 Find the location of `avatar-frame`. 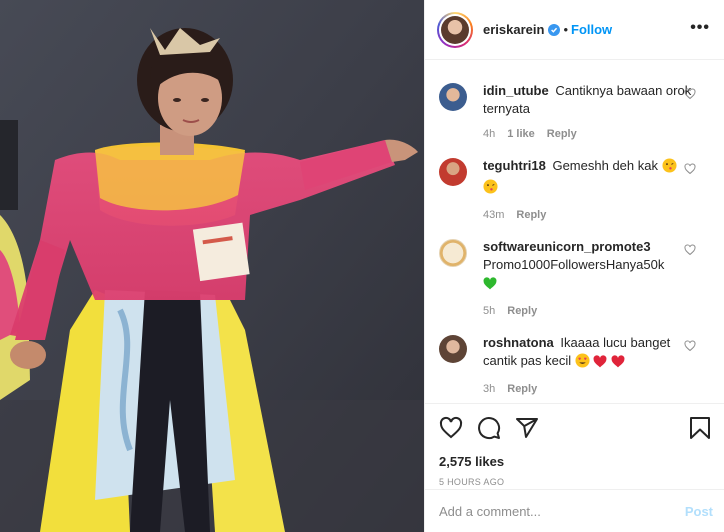

avatar-frame is located at coordinates (455, 29).